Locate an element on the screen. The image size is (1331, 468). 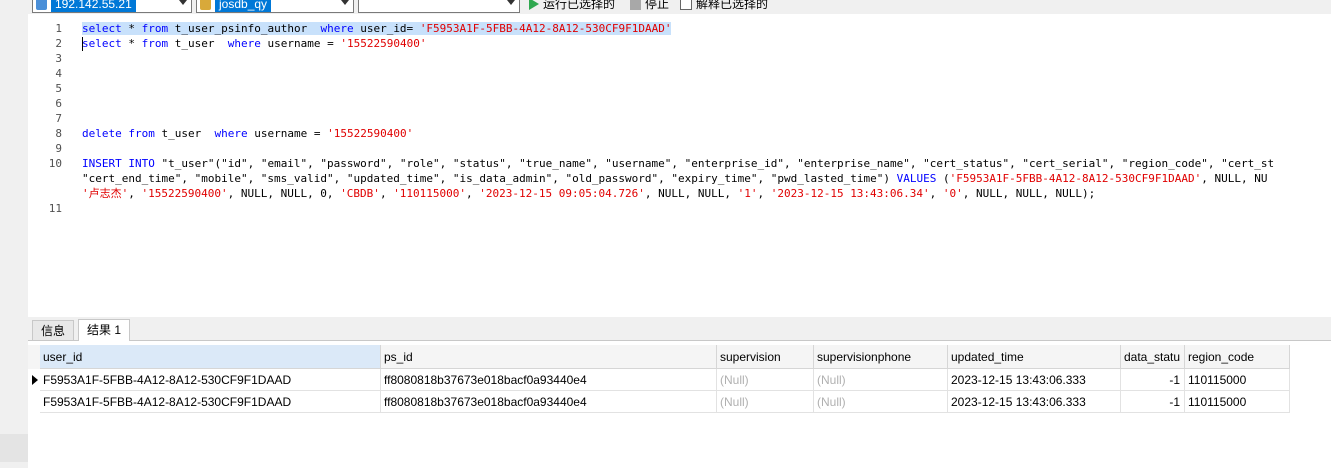
connection-value: 192.142.55.21 is located at coordinates (93, 6).